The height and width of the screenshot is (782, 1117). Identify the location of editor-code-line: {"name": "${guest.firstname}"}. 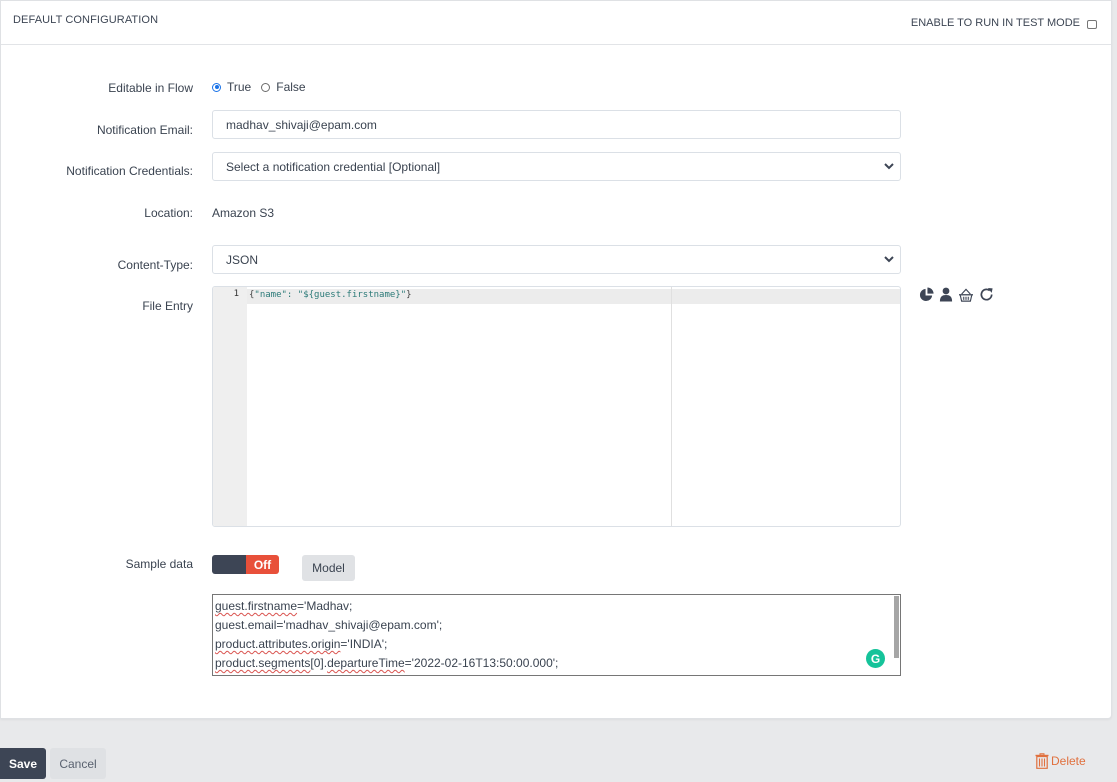
(330, 295).